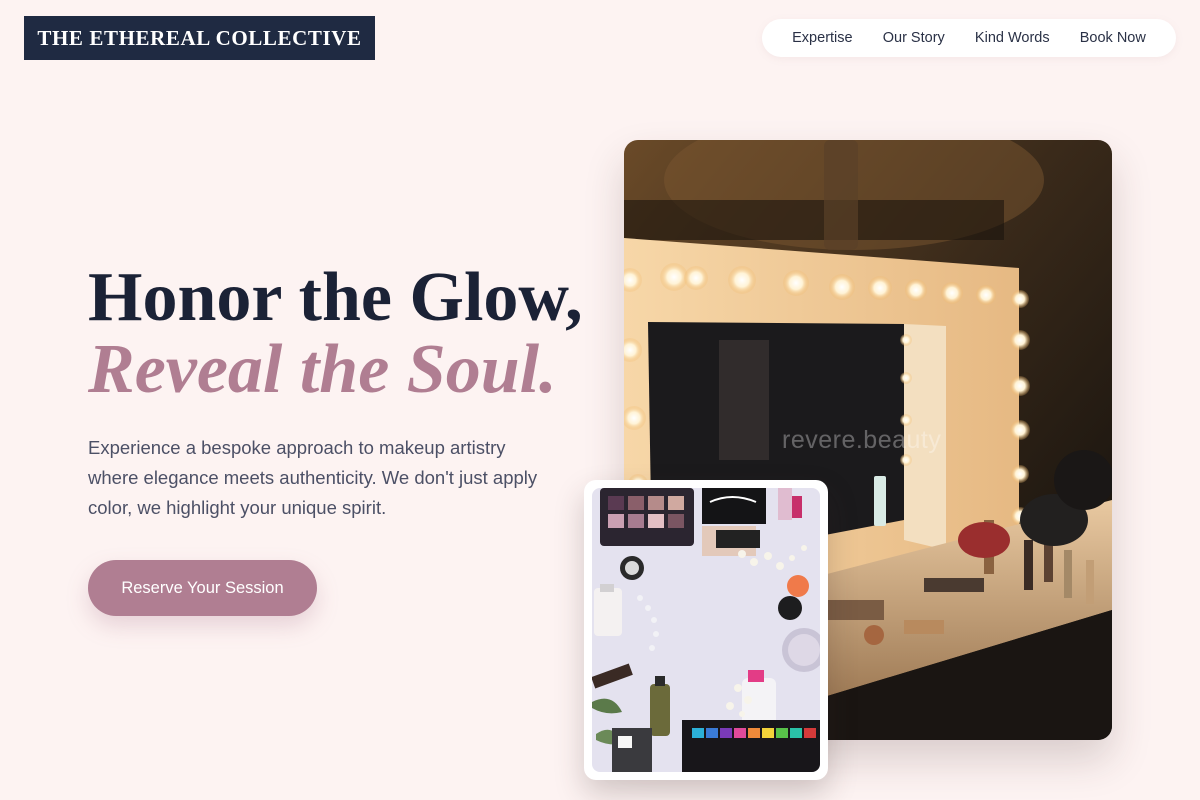 The image size is (1200, 800). What do you see at coordinates (322, 369) in the screenshot?
I see `headline-line-2: Reveal the Soul.` at bounding box center [322, 369].